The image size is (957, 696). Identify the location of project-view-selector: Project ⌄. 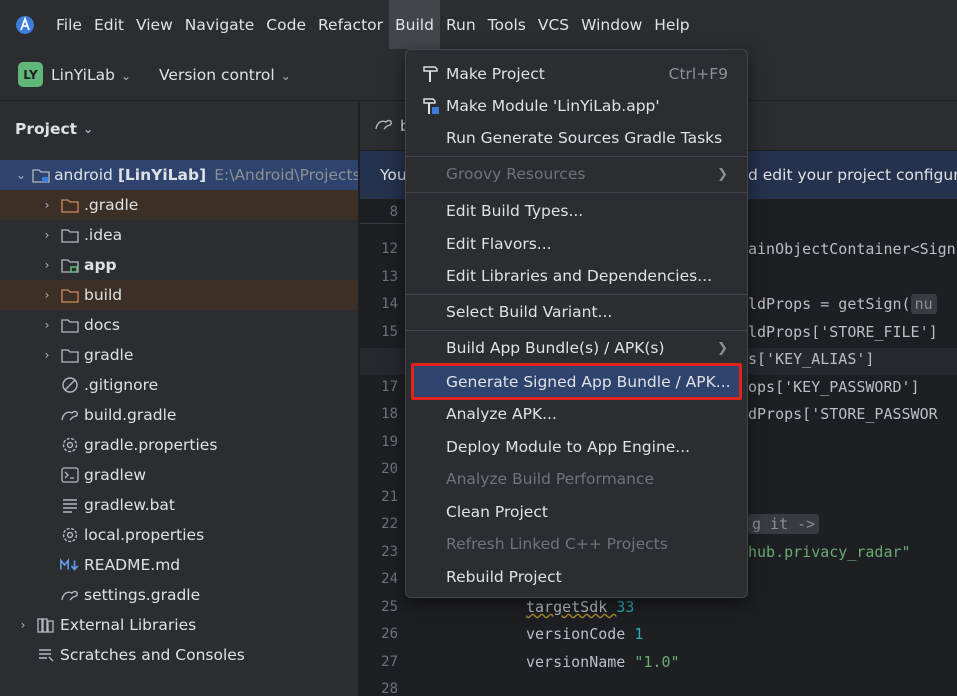
(179, 129).